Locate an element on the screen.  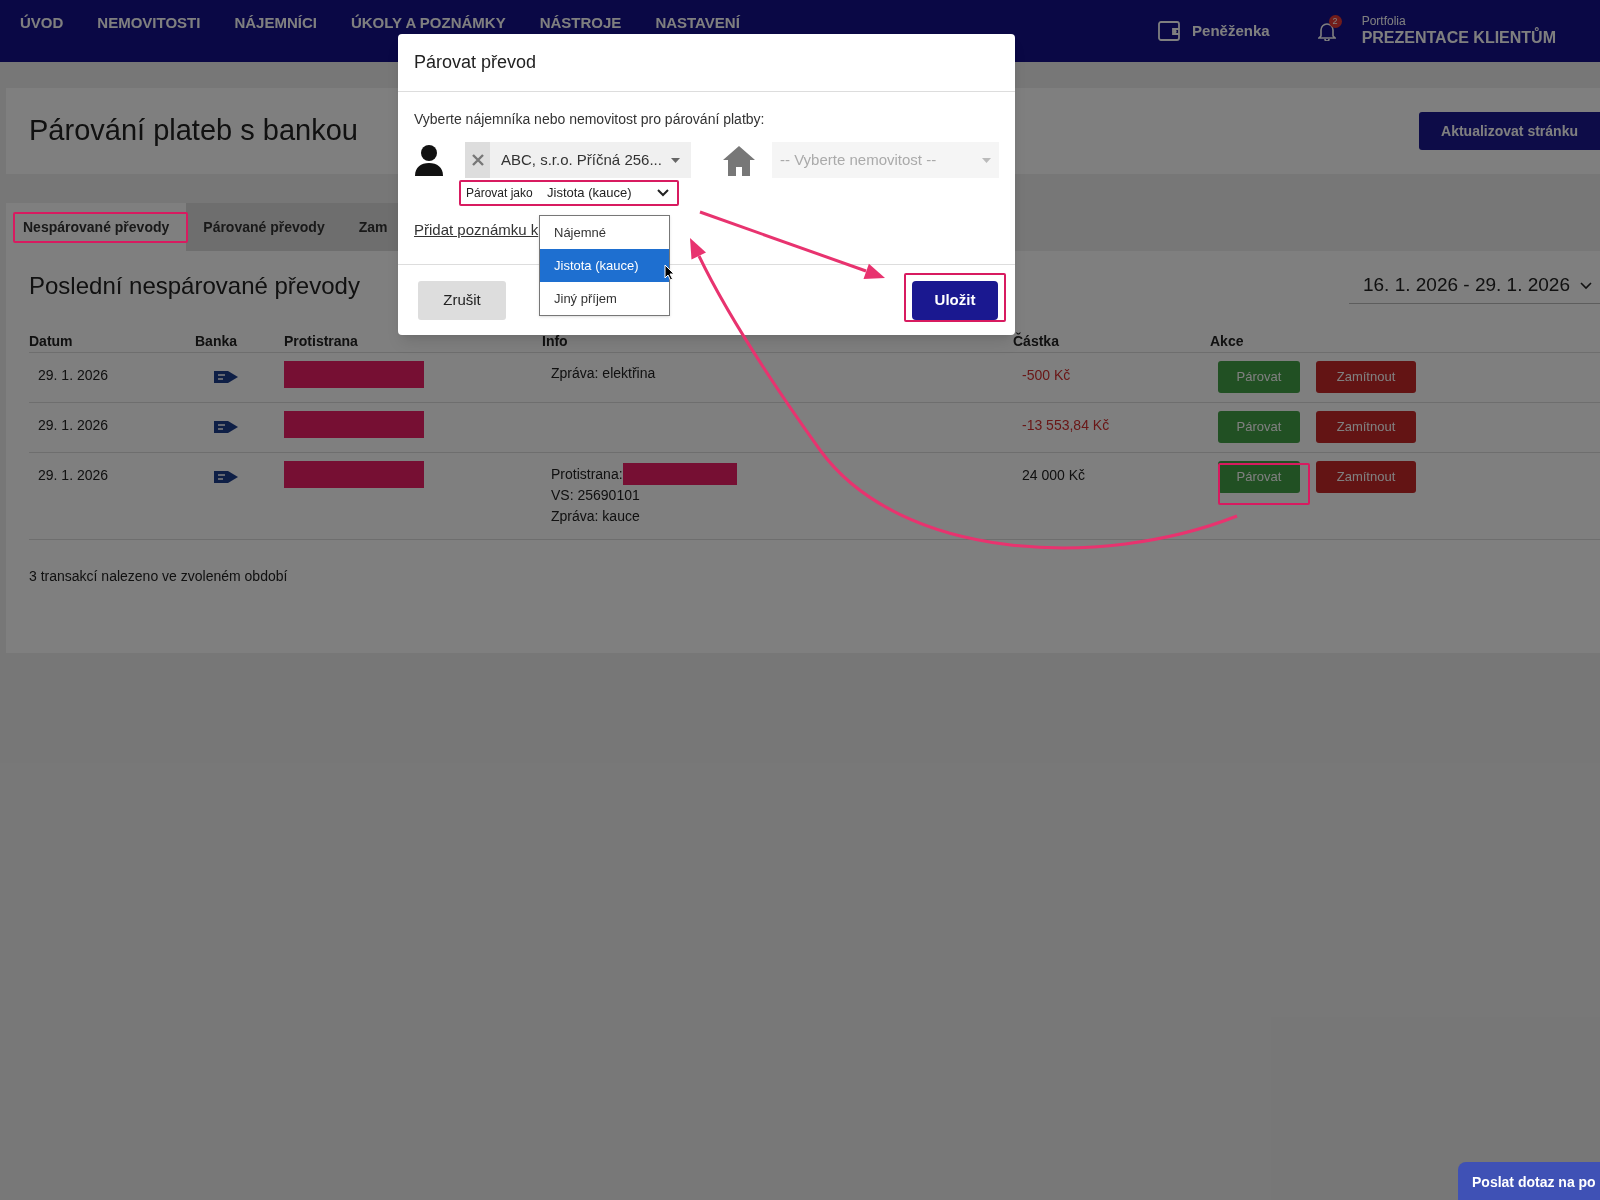
portfolio-name: PREZENTACE KLIENTŮM is located at coordinates (1458, 38).